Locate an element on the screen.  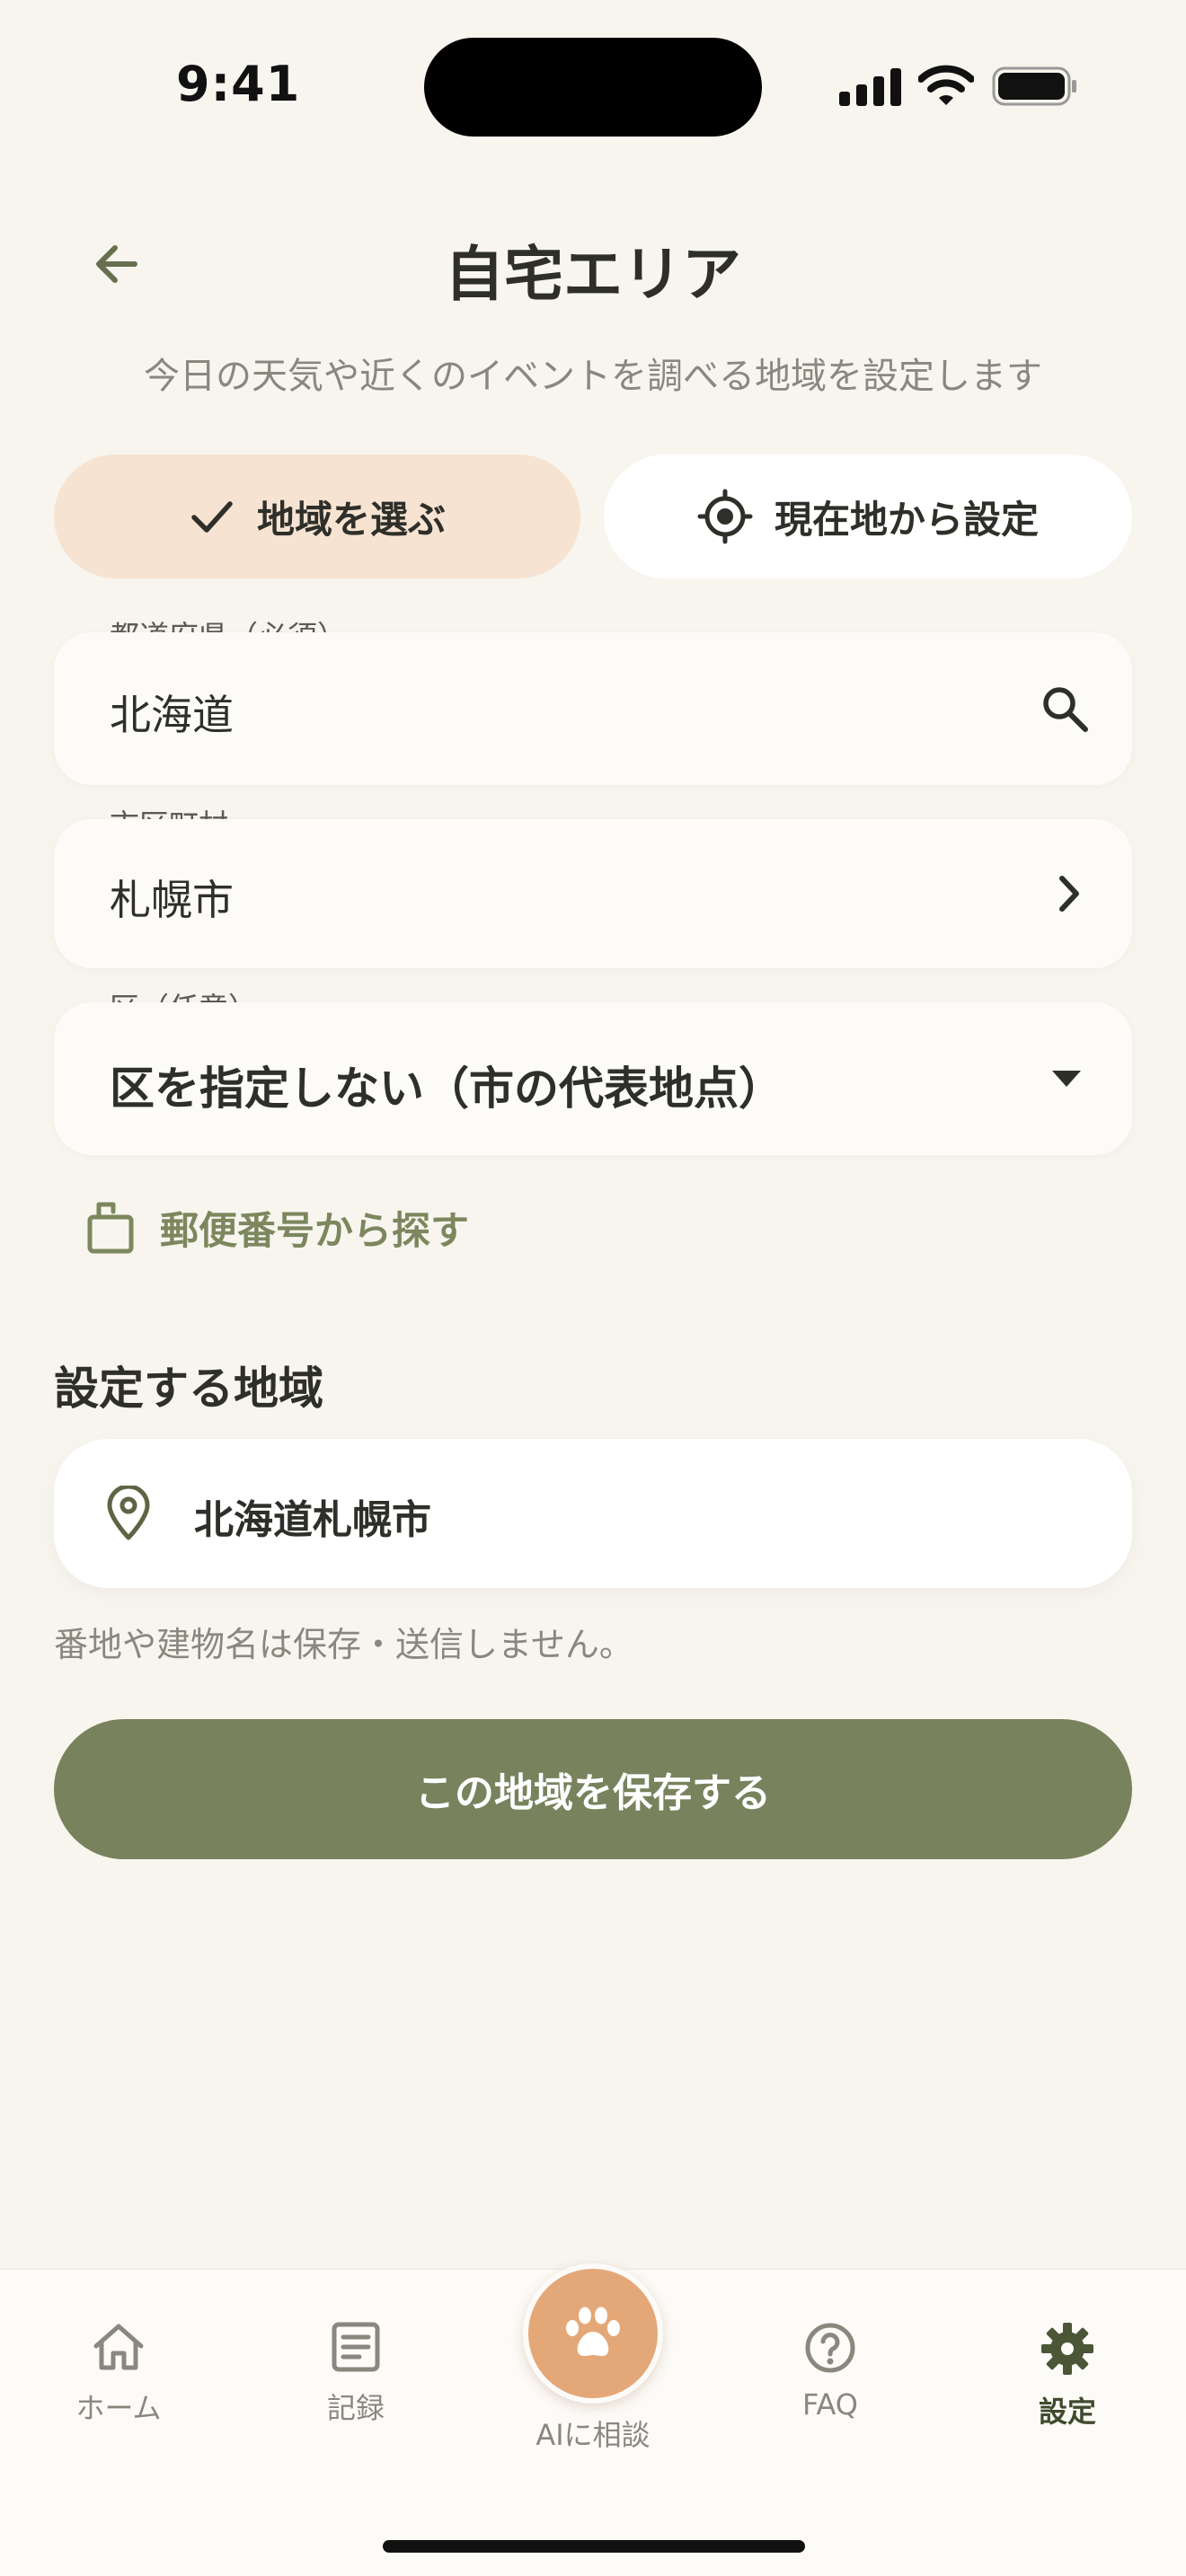
tab-ai-consult is located at coordinates (593, 2333).